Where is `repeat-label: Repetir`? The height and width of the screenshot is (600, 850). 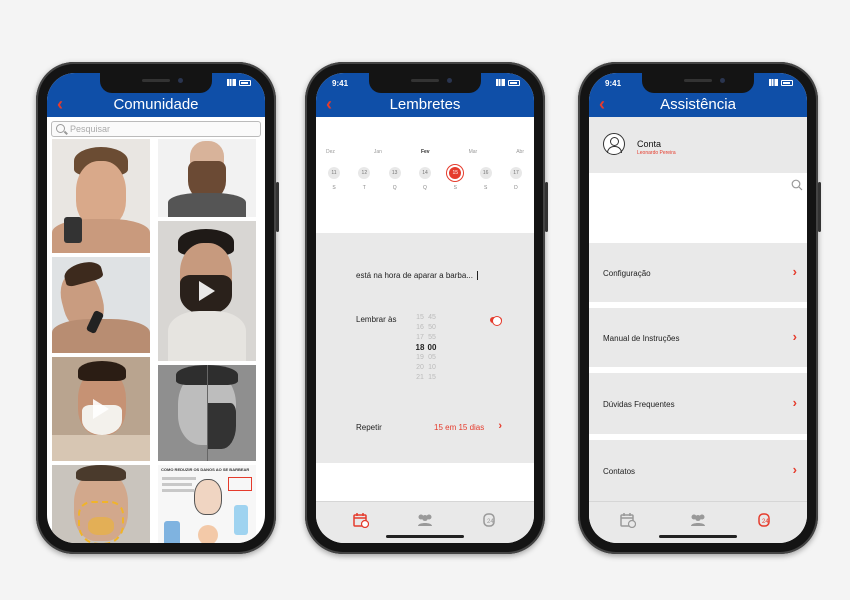
repeat-label: Repetir is located at coordinates (369, 427).